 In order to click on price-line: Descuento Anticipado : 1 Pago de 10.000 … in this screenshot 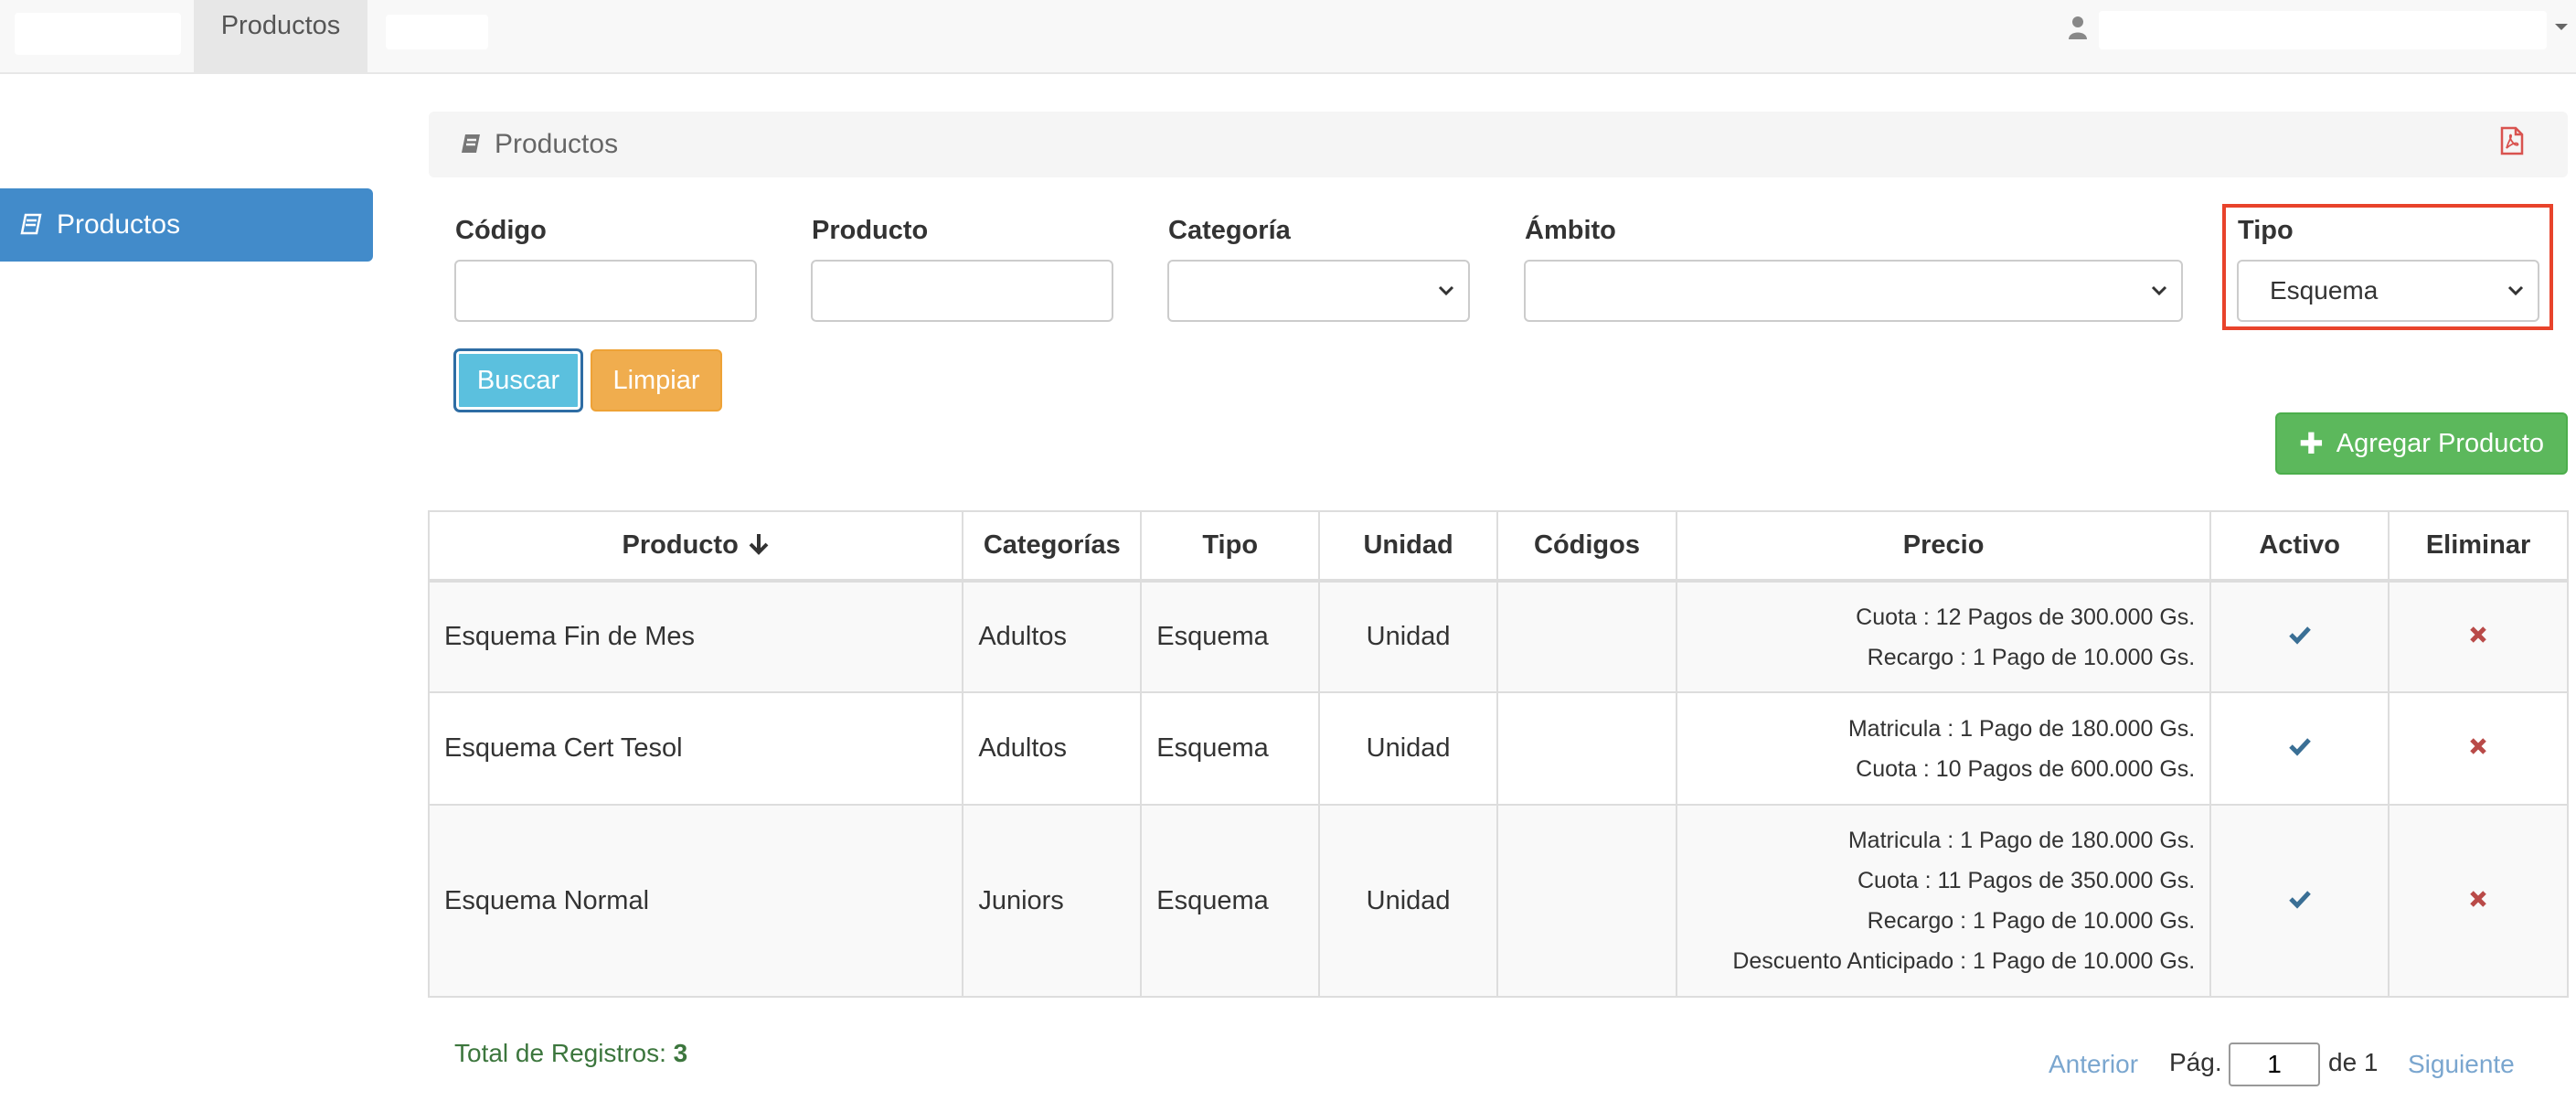, I will do `click(1964, 961)`.